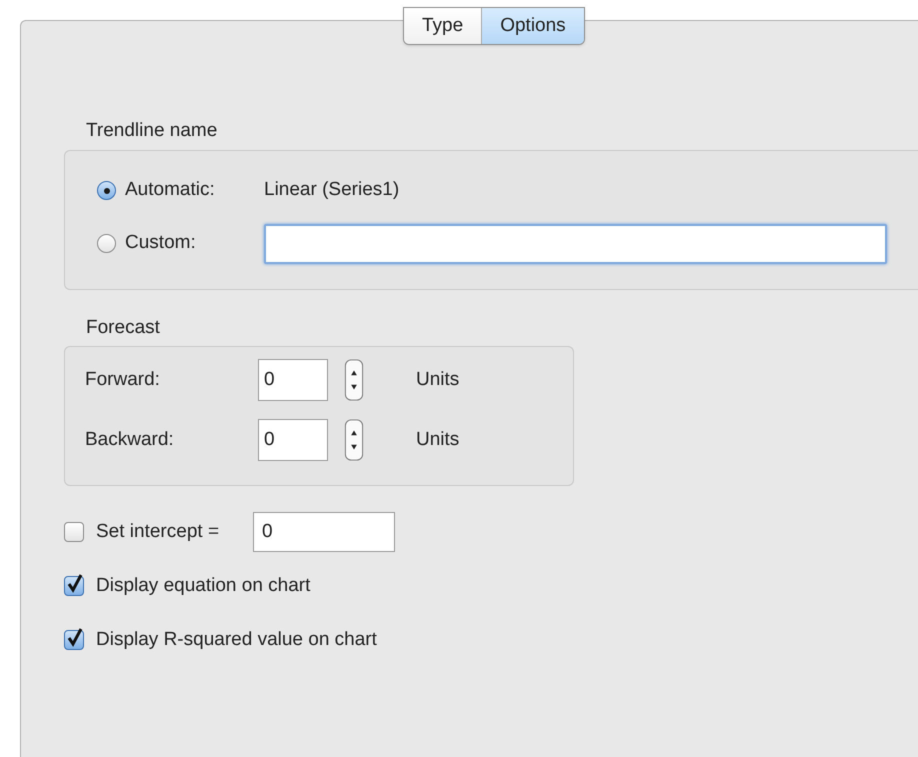 Image resolution: width=918 pixels, height=757 pixels. What do you see at coordinates (575, 244) in the screenshot?
I see `custom-name-field` at bounding box center [575, 244].